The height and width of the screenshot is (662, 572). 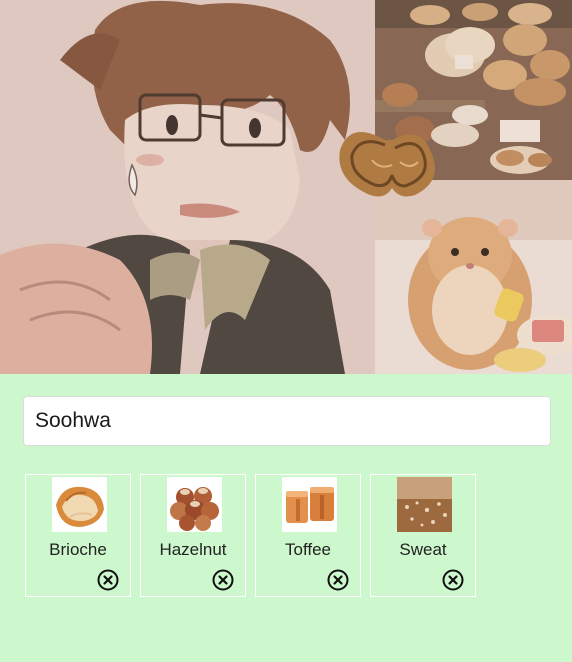 I want to click on hazelnut-thumbnail, so click(x=194, y=504).